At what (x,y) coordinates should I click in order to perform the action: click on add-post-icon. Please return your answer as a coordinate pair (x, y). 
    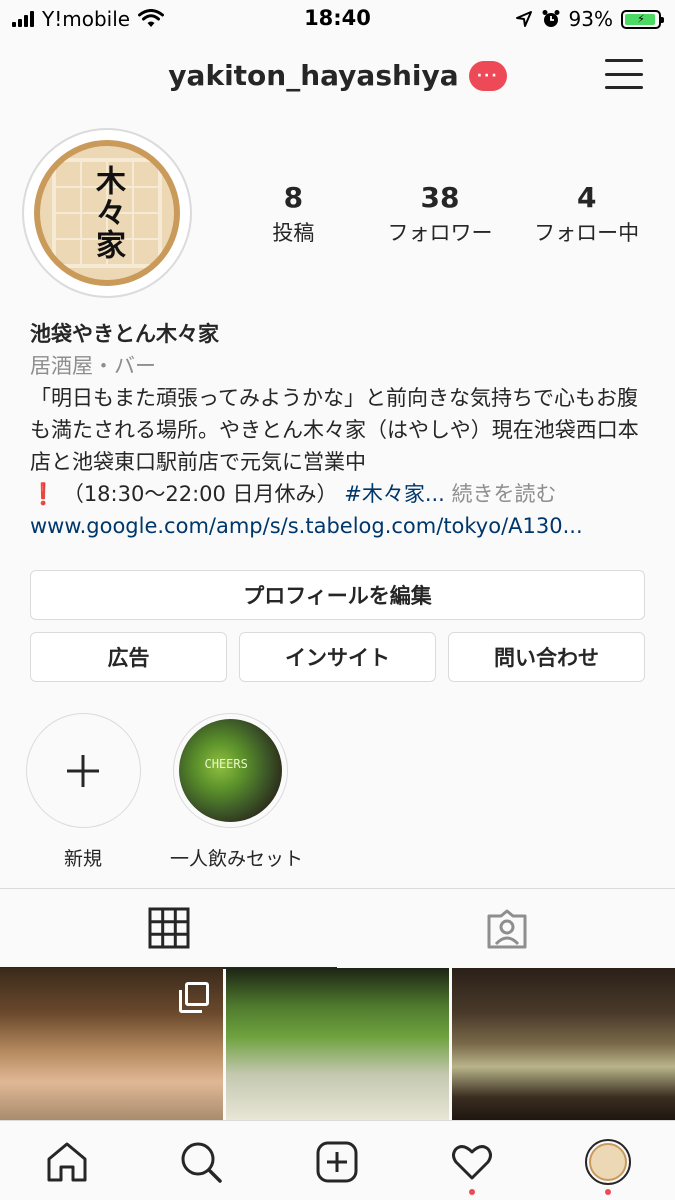
    Looking at the image, I should click on (337, 1162).